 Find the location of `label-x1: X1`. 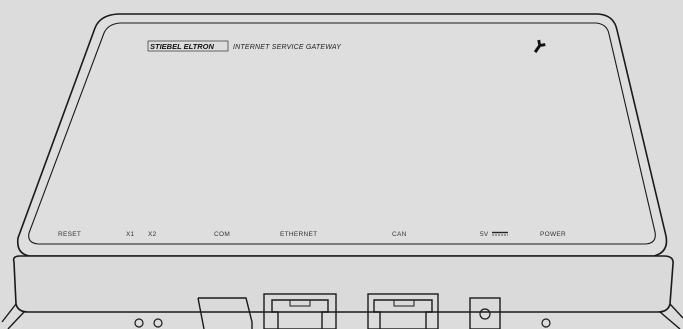

label-x1: X1 is located at coordinates (130, 234).